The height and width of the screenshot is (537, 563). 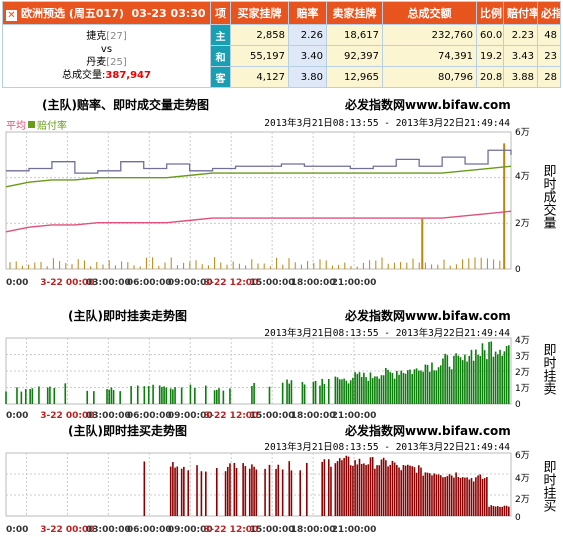 I want to click on legend-pay: 赔付率, so click(x=52, y=125).